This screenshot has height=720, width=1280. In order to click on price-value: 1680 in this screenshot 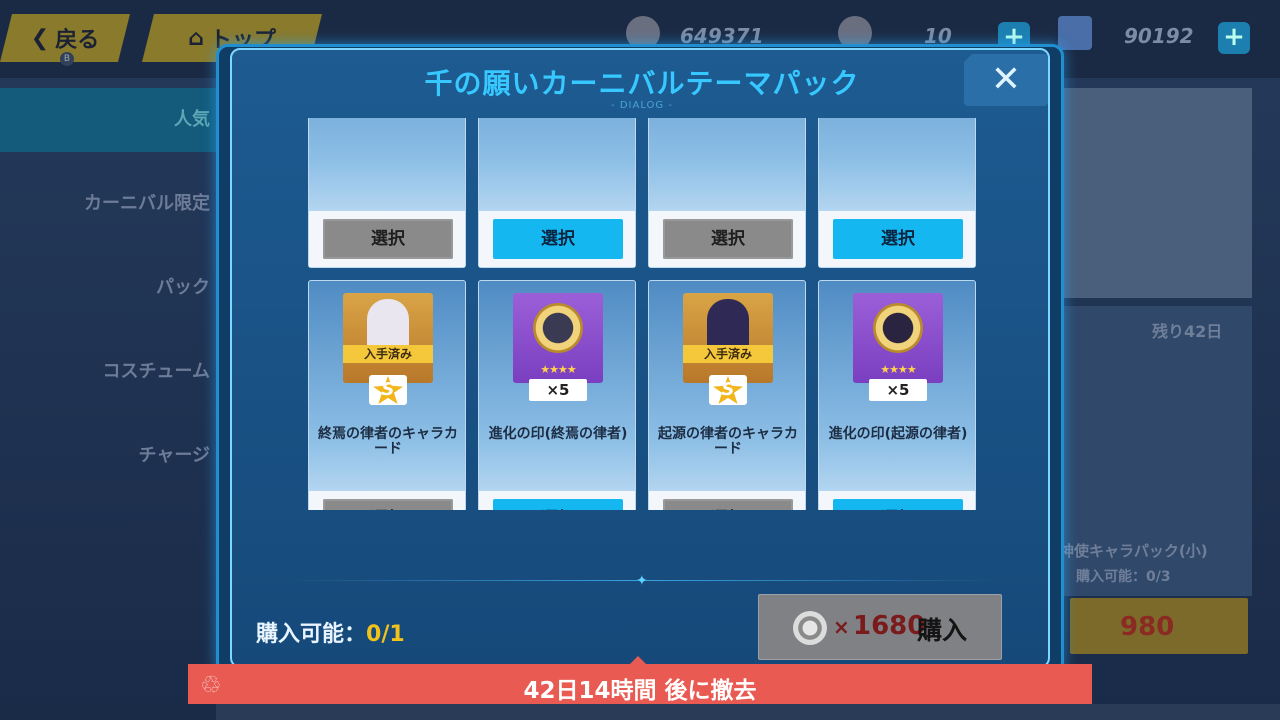, I will do `click(889, 626)`.